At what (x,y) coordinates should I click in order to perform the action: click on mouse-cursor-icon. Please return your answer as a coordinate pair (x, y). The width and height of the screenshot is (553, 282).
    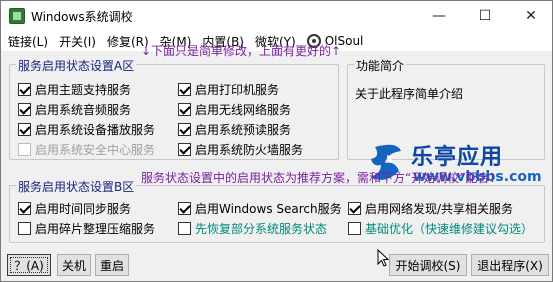
    Looking at the image, I should click on (383, 258).